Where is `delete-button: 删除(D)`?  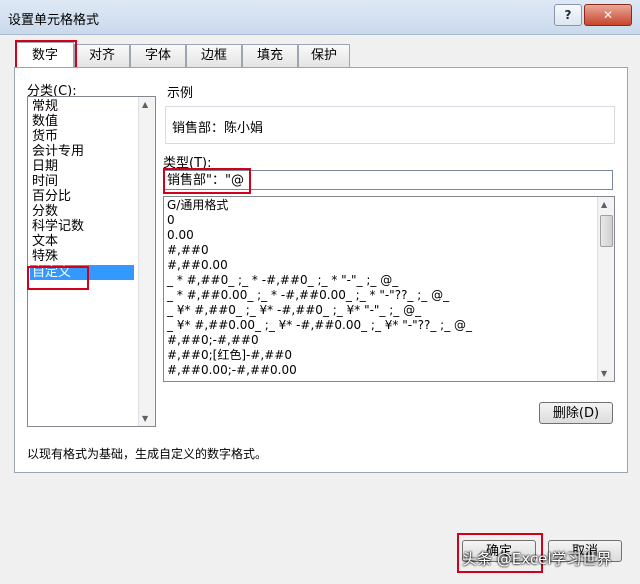
delete-button: 删除(D) is located at coordinates (576, 413).